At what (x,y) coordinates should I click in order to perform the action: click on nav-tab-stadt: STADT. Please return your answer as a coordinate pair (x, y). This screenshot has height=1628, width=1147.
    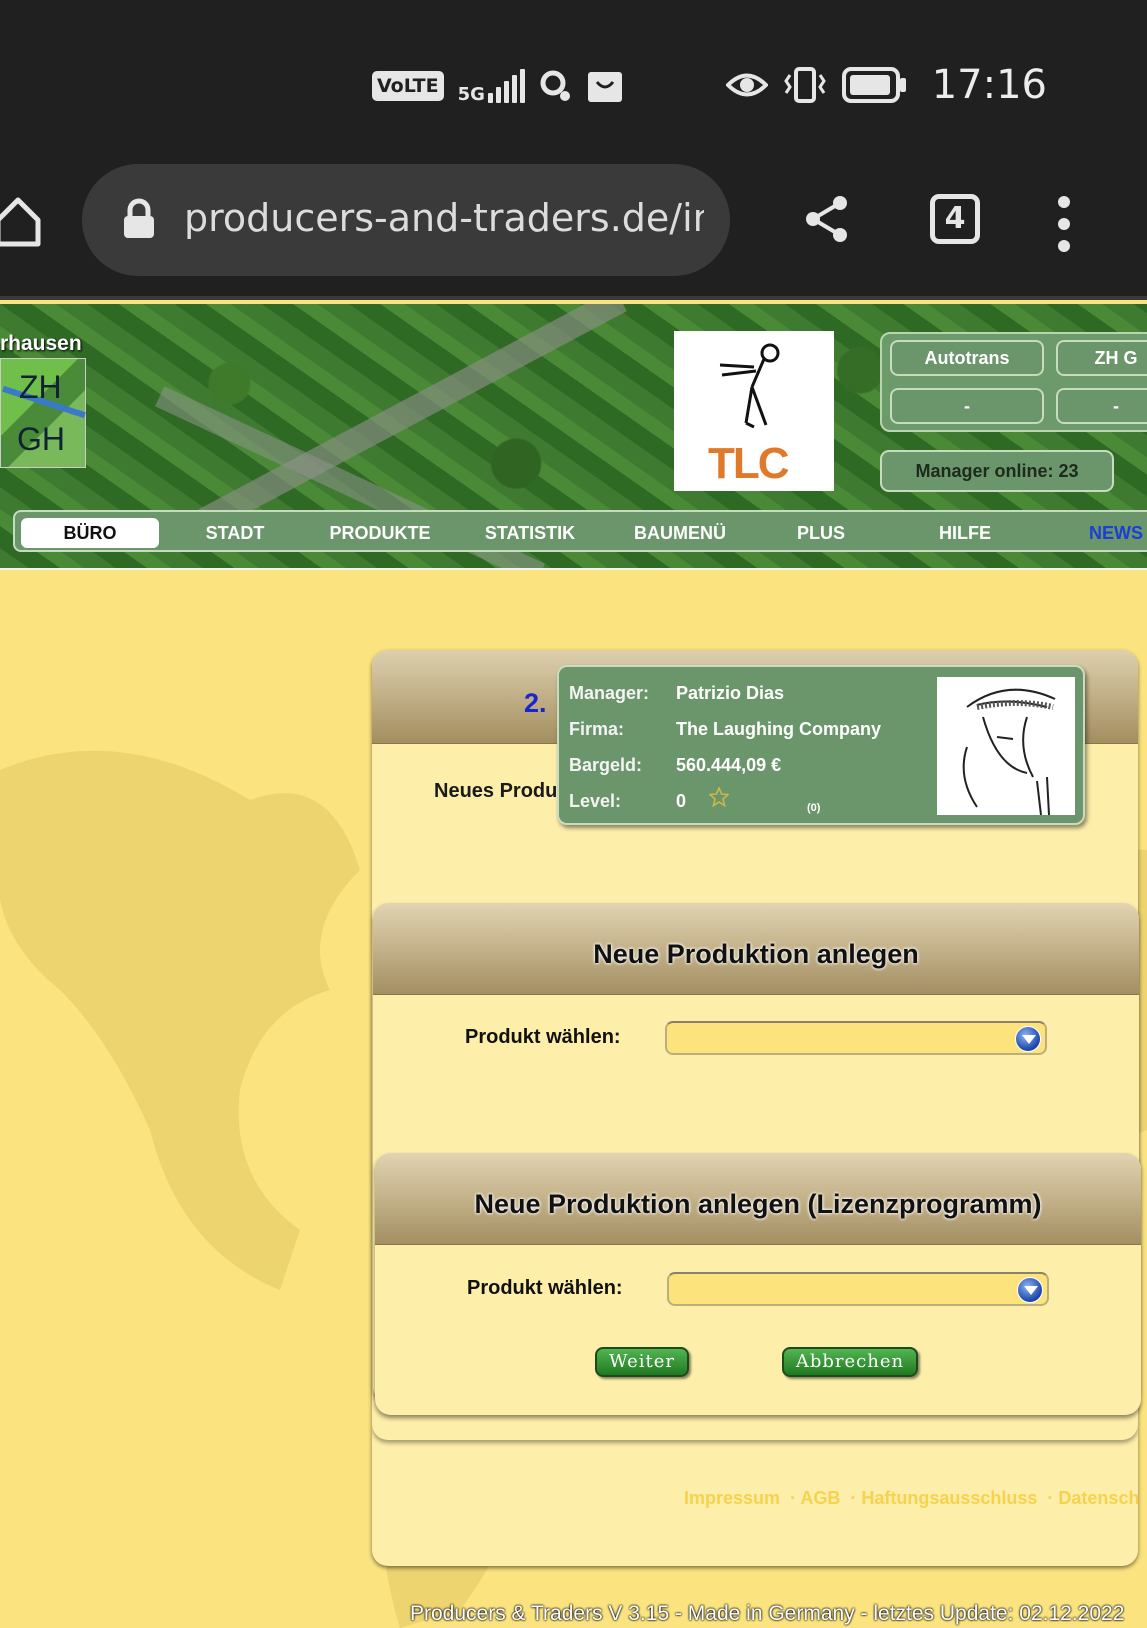
    Looking at the image, I should click on (235, 533).